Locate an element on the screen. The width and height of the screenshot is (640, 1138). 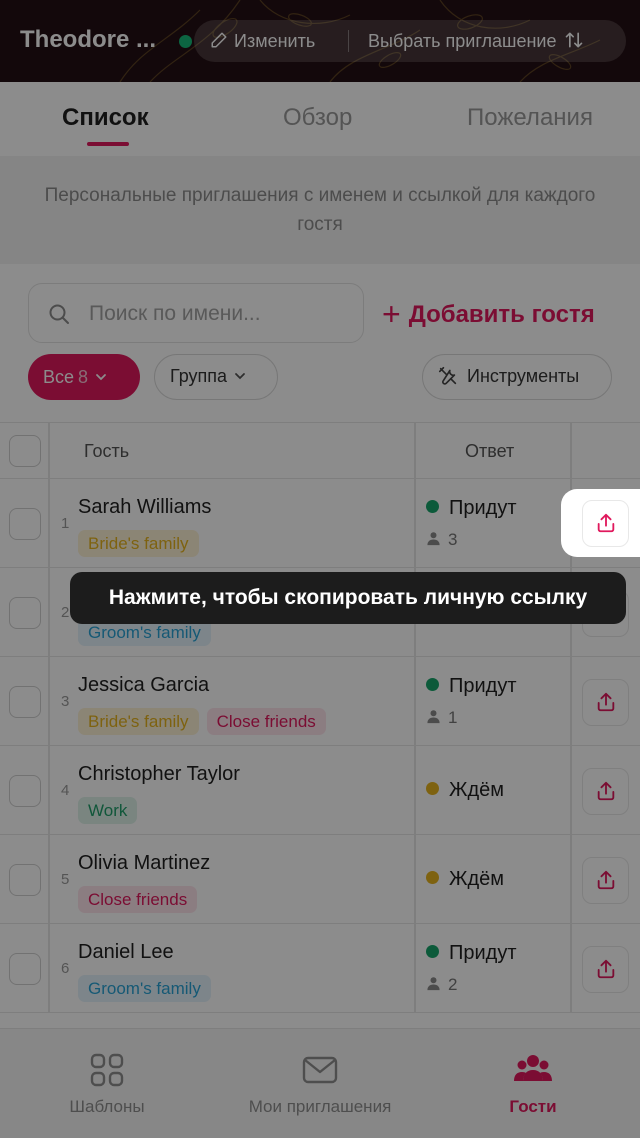
tooltip: Нажмите, чтобы скопировать личную ссылку is located at coordinates (348, 598).